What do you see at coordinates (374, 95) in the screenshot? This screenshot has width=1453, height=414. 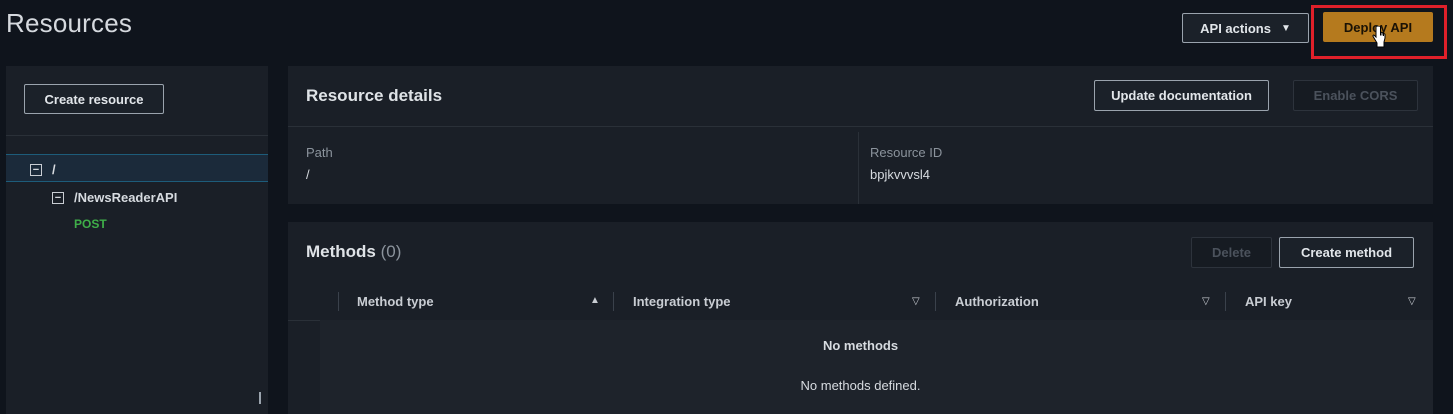 I see `resource-details-title: Resource details` at bounding box center [374, 95].